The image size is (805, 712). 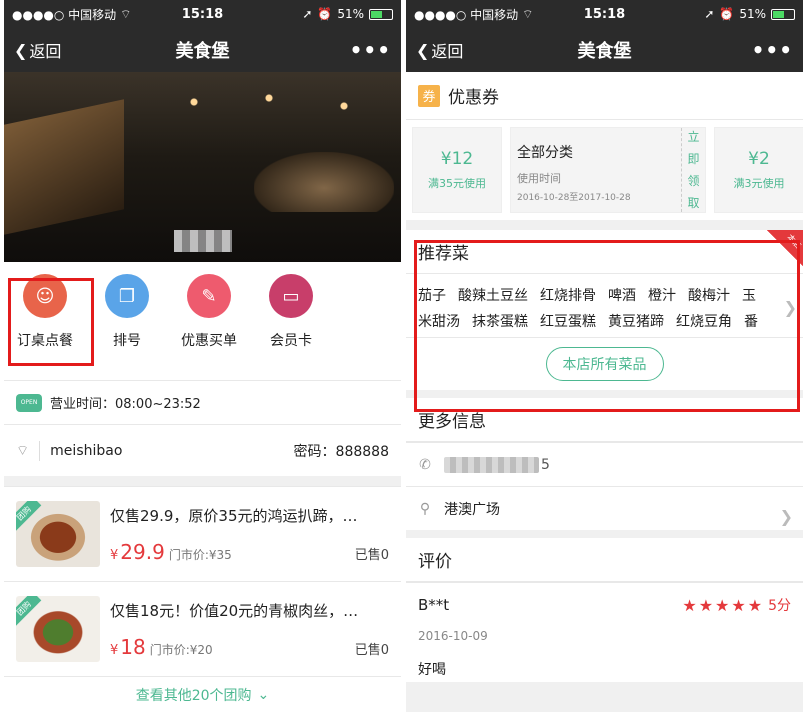 What do you see at coordinates (291, 296) in the screenshot?
I see `member-card-icon: ▭` at bounding box center [291, 296].